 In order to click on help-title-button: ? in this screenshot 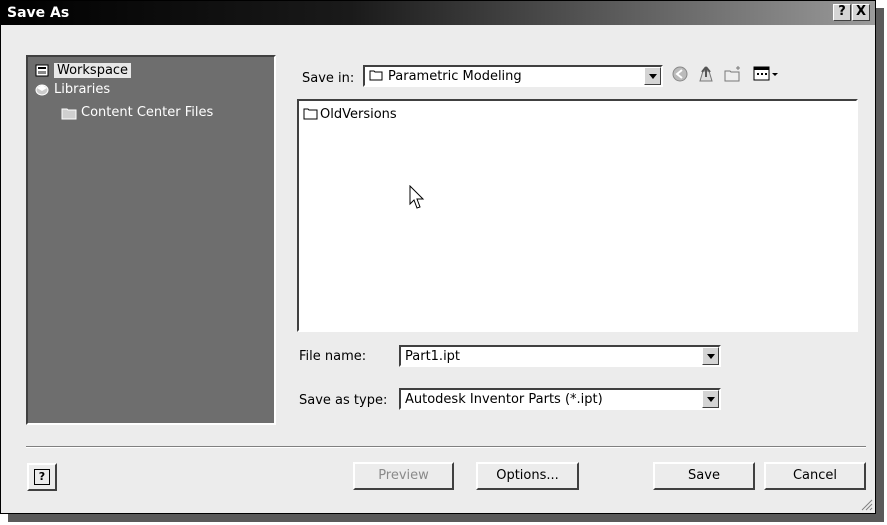, I will do `click(842, 12)`.